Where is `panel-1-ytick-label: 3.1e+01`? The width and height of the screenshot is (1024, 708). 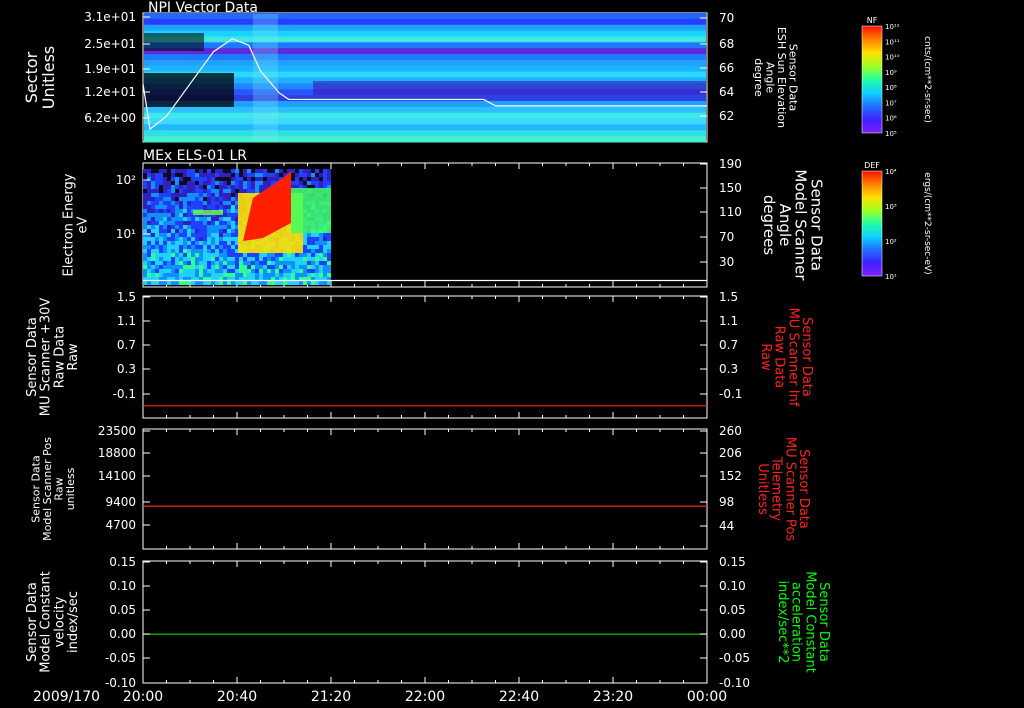
panel-1-ytick-label: 3.1e+01 is located at coordinates (110, 17).